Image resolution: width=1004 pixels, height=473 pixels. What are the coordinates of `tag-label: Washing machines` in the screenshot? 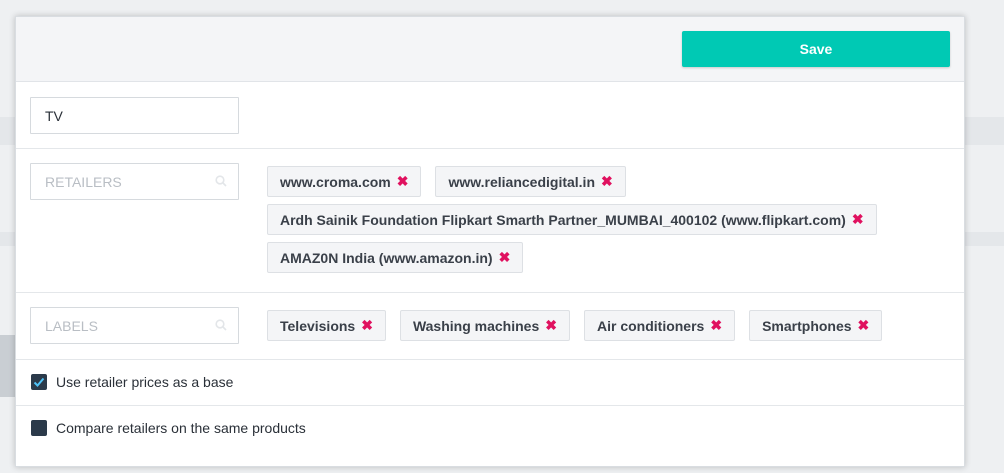 It's located at (476, 325).